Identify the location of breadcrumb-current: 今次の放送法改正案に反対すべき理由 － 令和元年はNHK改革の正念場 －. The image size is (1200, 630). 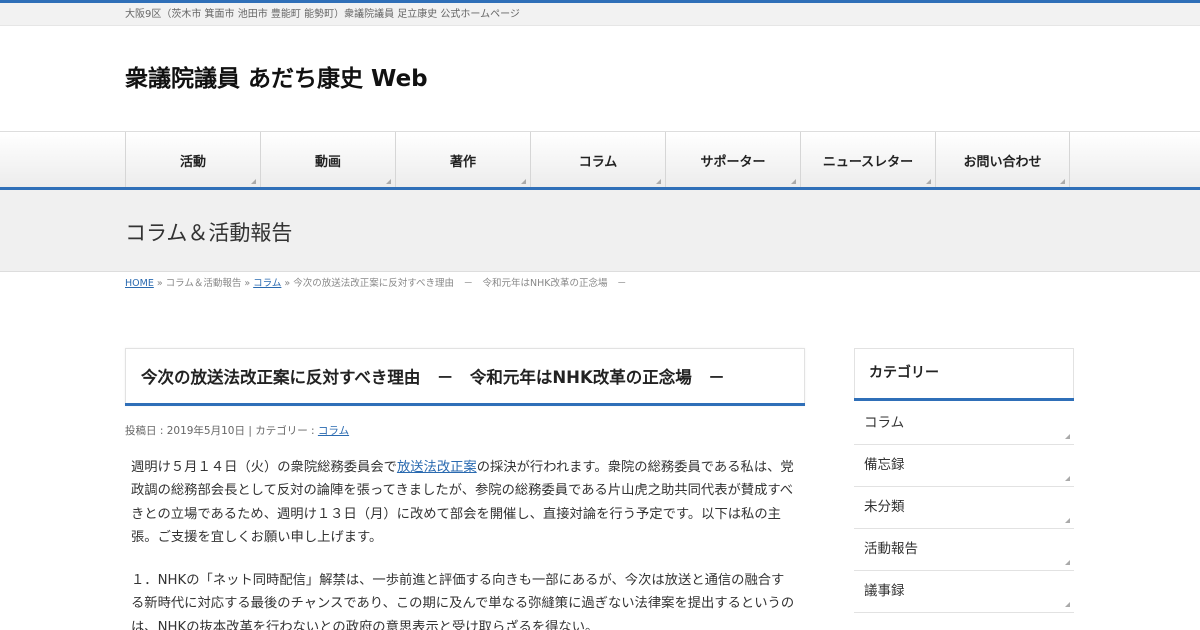
(460, 283).